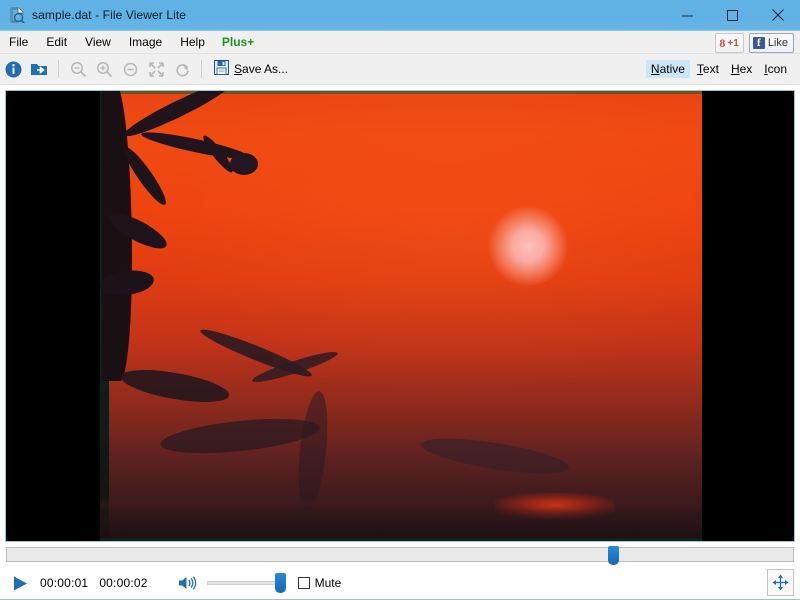  I want to click on google-plus-icon: 8, so click(722, 42).